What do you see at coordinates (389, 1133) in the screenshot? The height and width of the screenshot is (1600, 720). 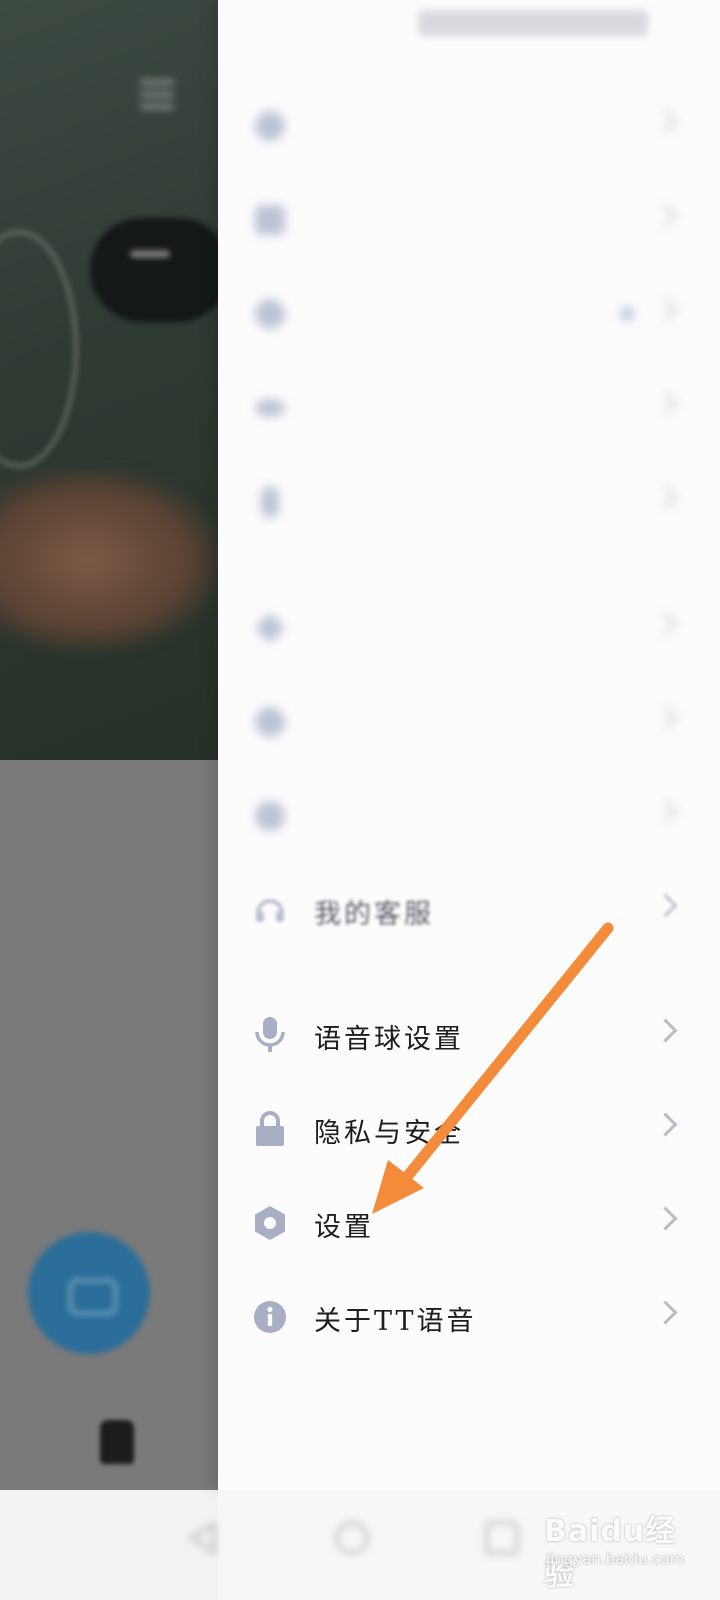 I see `menu-item-label: 隐私与安全` at bounding box center [389, 1133].